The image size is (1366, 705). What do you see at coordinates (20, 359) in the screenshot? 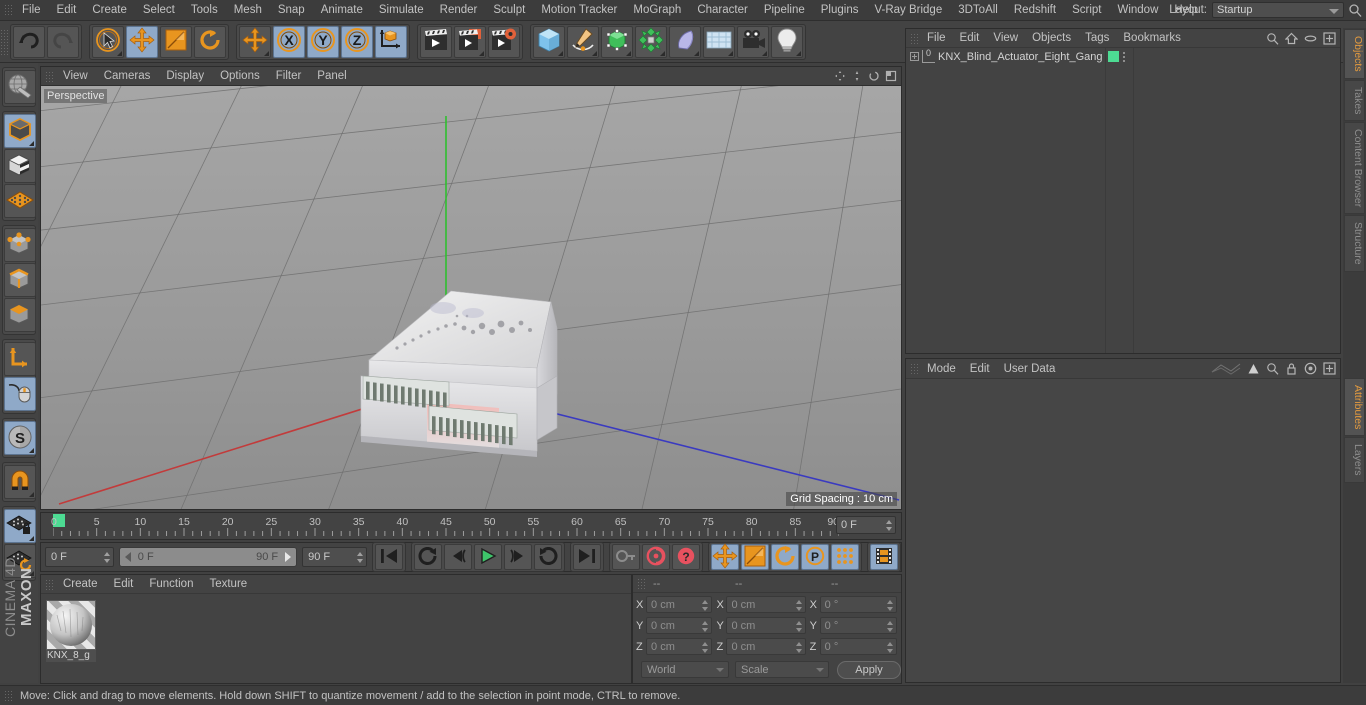
I see `axis-modify-button` at bounding box center [20, 359].